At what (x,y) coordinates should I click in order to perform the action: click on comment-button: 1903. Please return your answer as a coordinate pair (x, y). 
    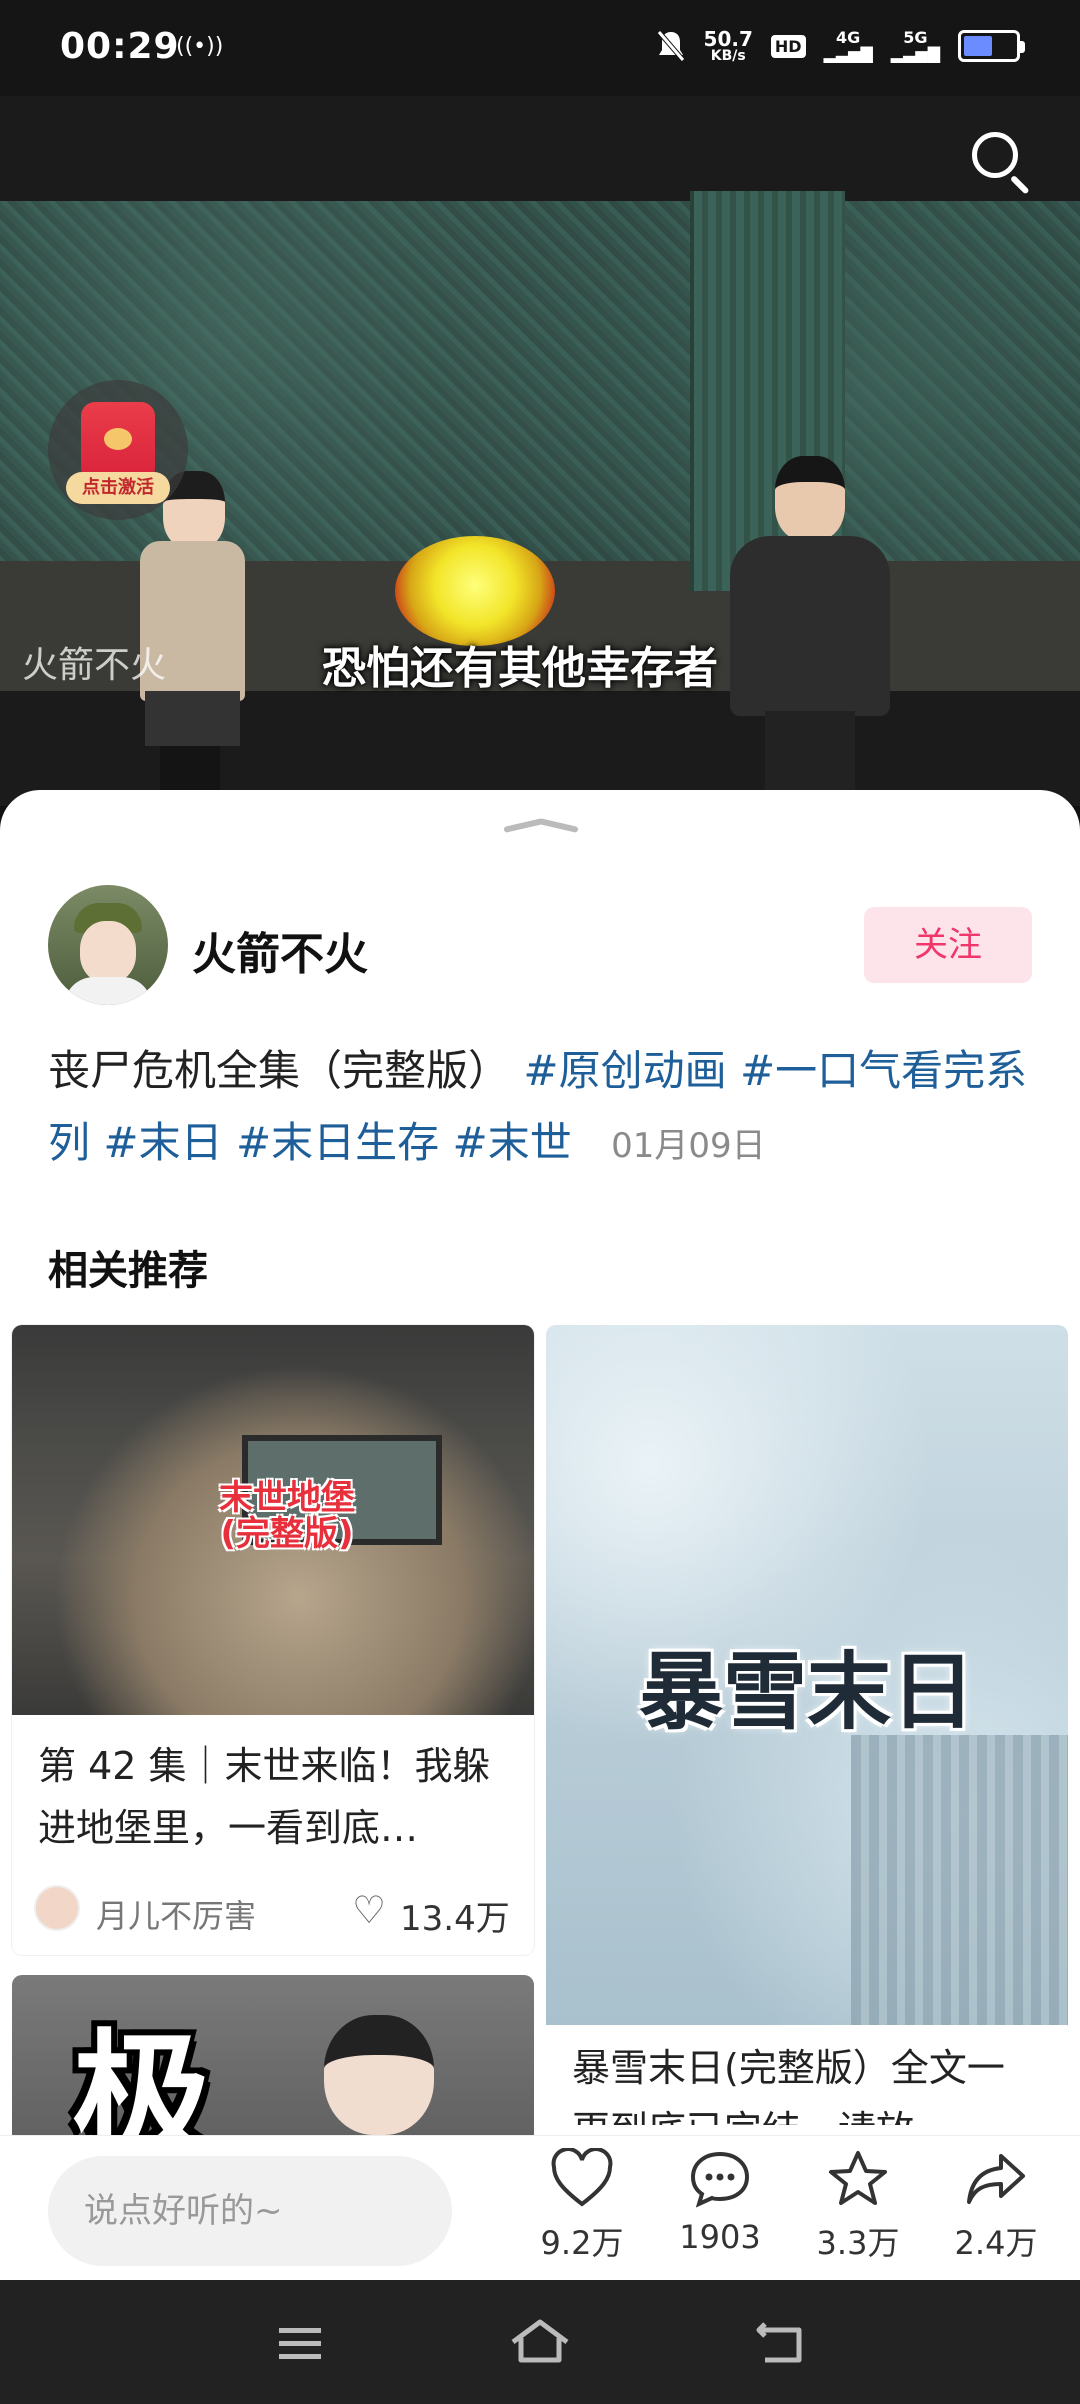
    Looking at the image, I should click on (720, 2202).